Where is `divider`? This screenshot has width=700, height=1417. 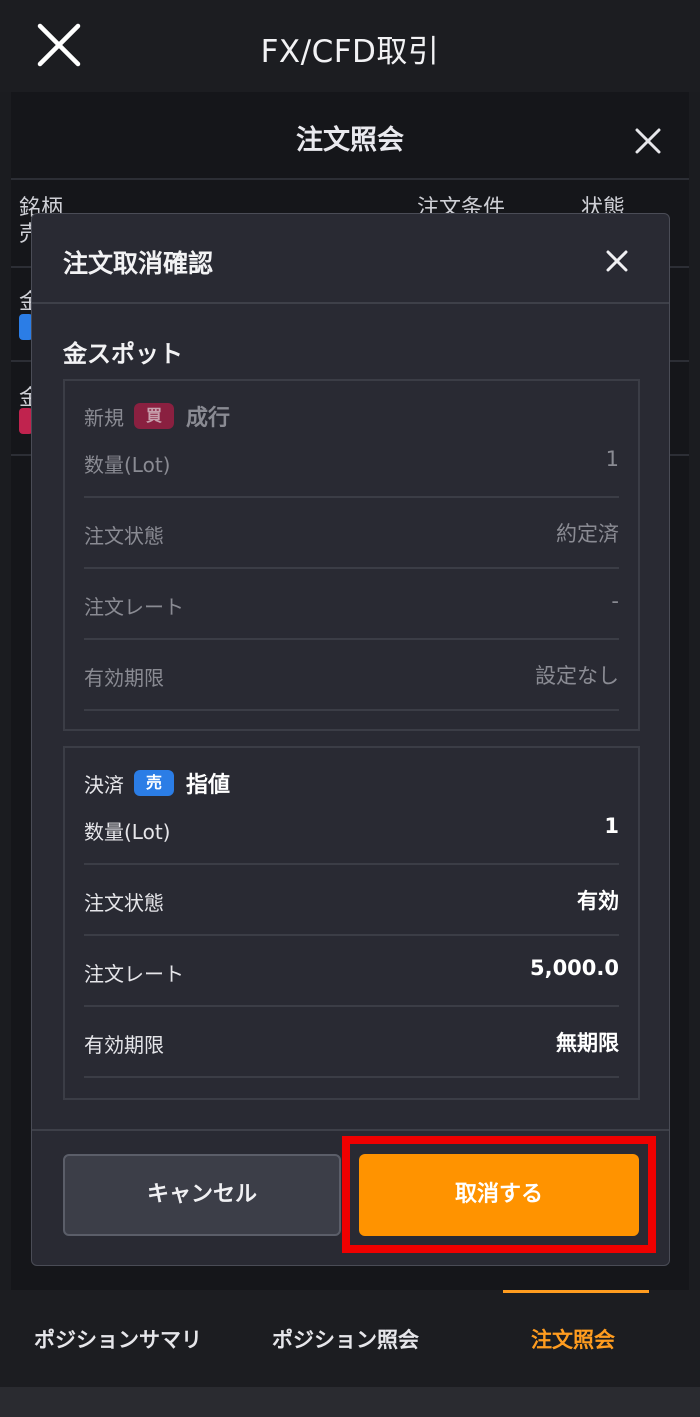 divider is located at coordinates (350, 1130).